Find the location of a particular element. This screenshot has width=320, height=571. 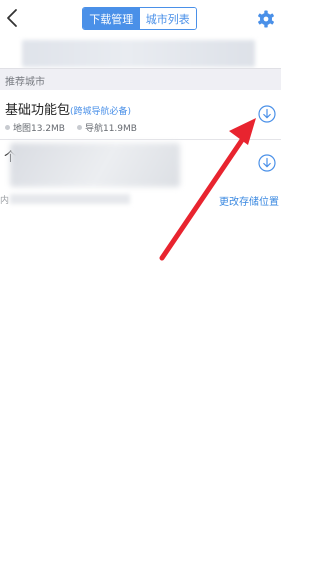

tab-download-management: 下载管理 is located at coordinates (111, 18).